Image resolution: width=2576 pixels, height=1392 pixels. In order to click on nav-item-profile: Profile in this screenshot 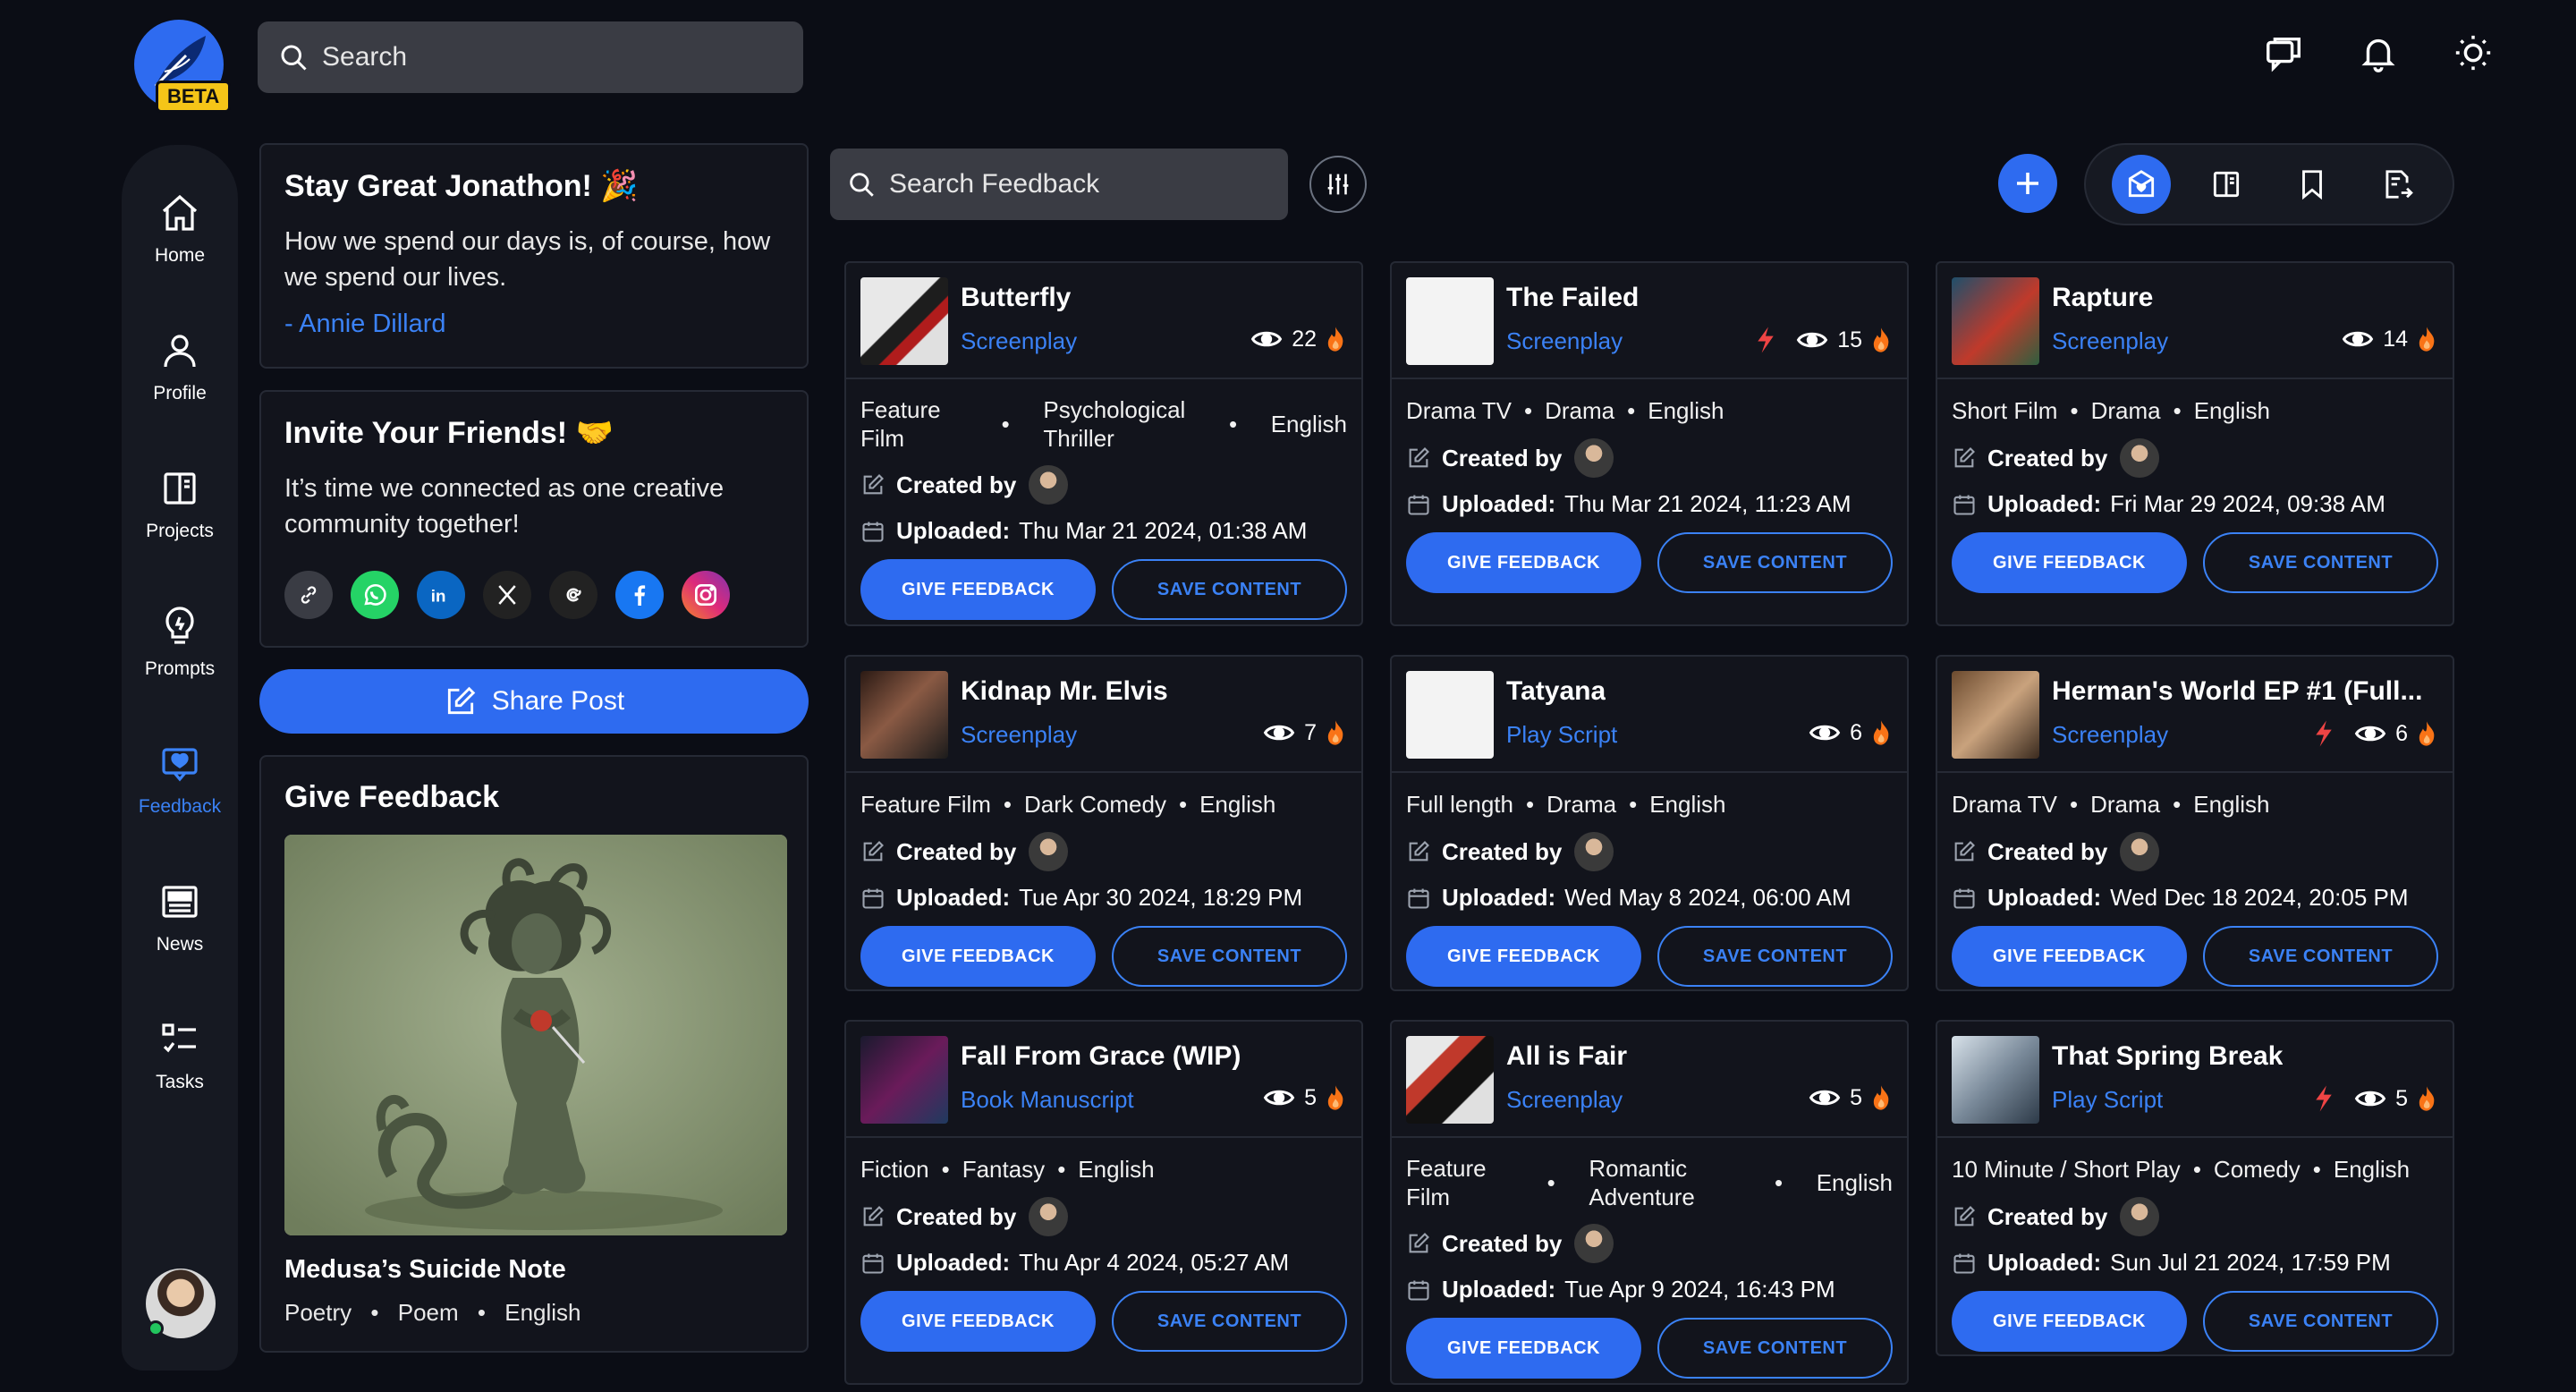, I will do `click(180, 366)`.